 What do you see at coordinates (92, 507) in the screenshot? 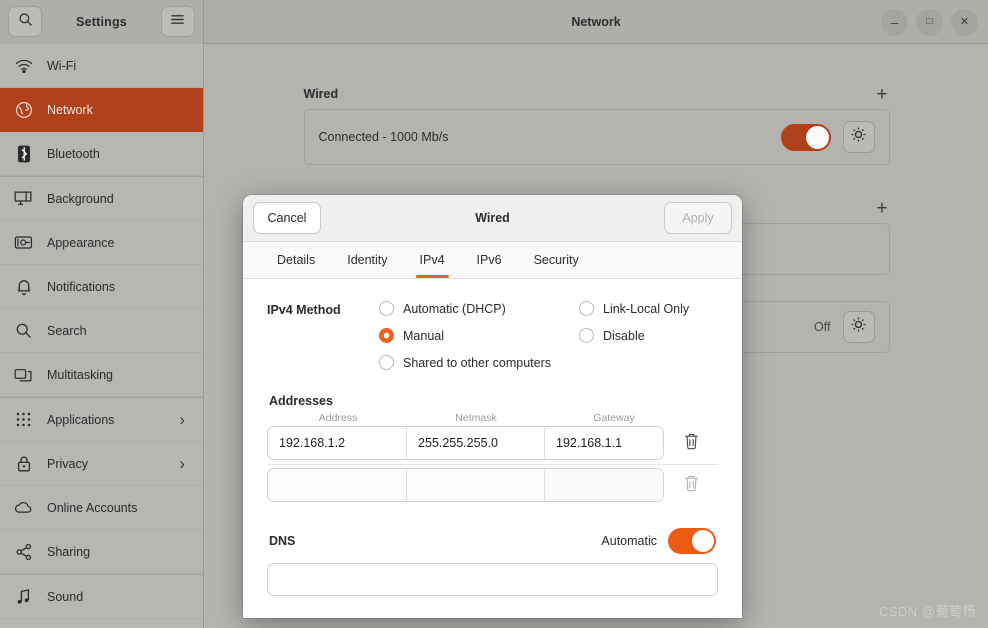
I see `sidebar-item-label: Online Accounts` at bounding box center [92, 507].